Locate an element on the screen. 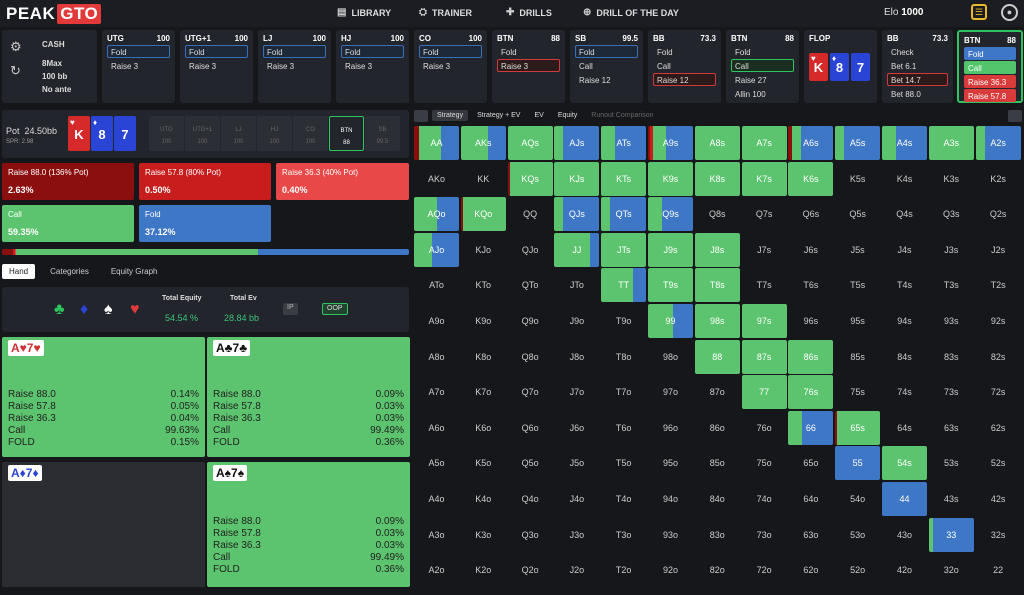  tab-runout-comparison: Runout Comparison is located at coordinates (622, 115).